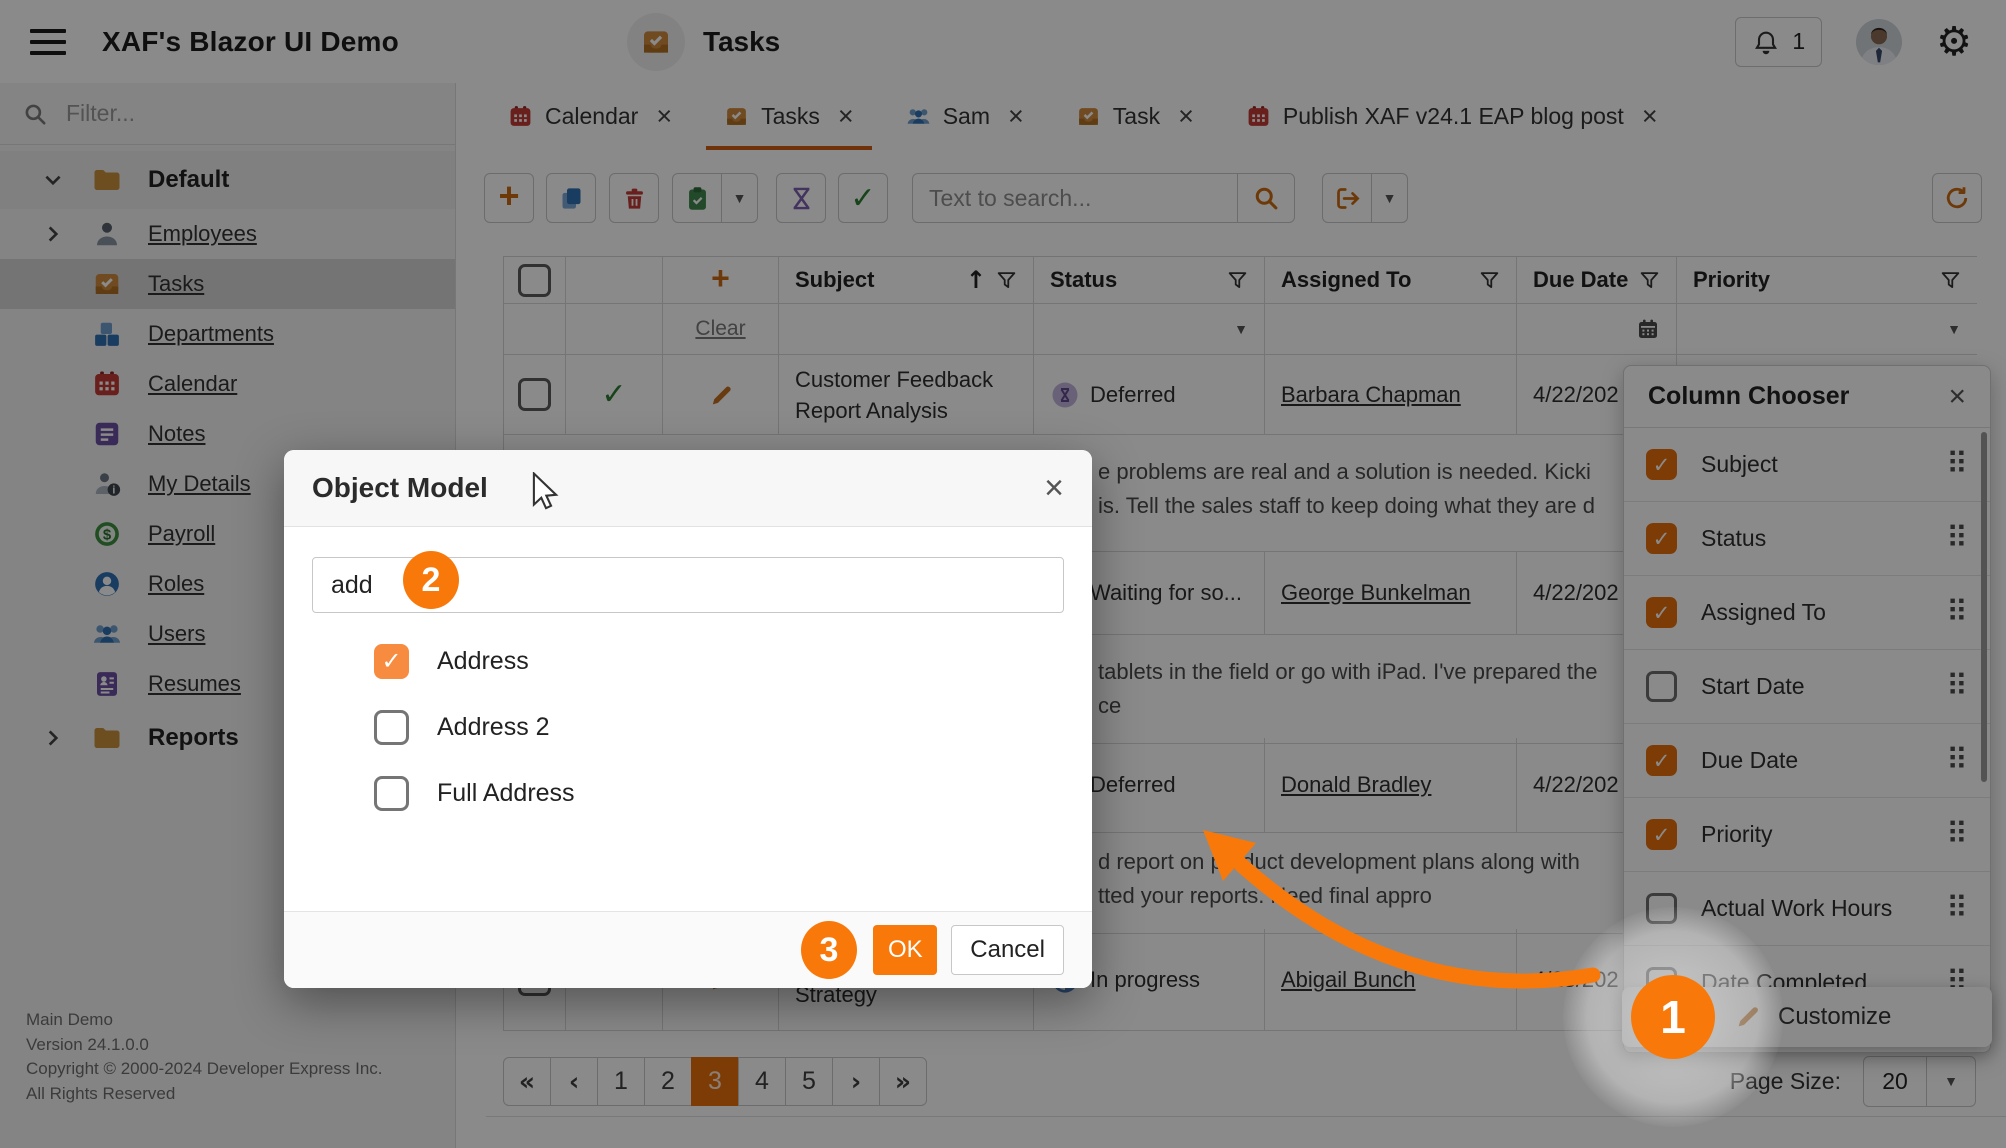 The height and width of the screenshot is (1148, 2006). What do you see at coordinates (493, 726) in the screenshot?
I see `option-label: Address 2` at bounding box center [493, 726].